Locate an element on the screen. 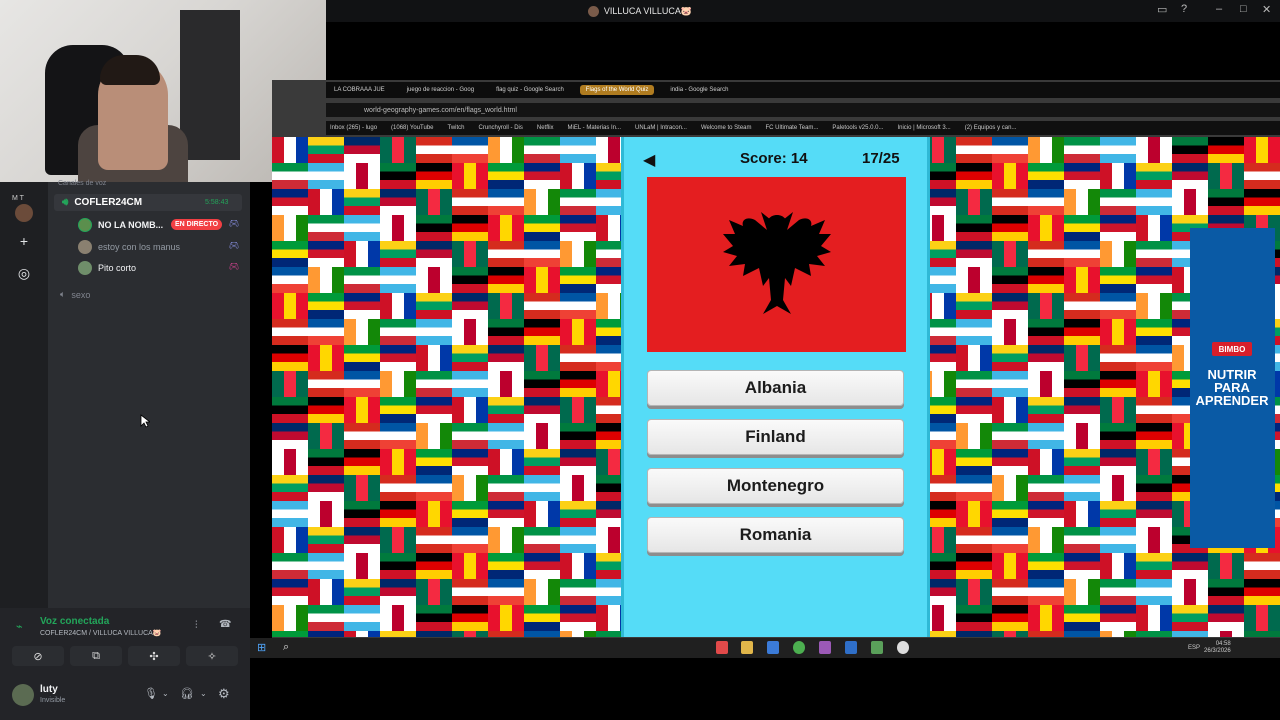 The image size is (1280, 720). rail-letters: M T is located at coordinates (18, 198).